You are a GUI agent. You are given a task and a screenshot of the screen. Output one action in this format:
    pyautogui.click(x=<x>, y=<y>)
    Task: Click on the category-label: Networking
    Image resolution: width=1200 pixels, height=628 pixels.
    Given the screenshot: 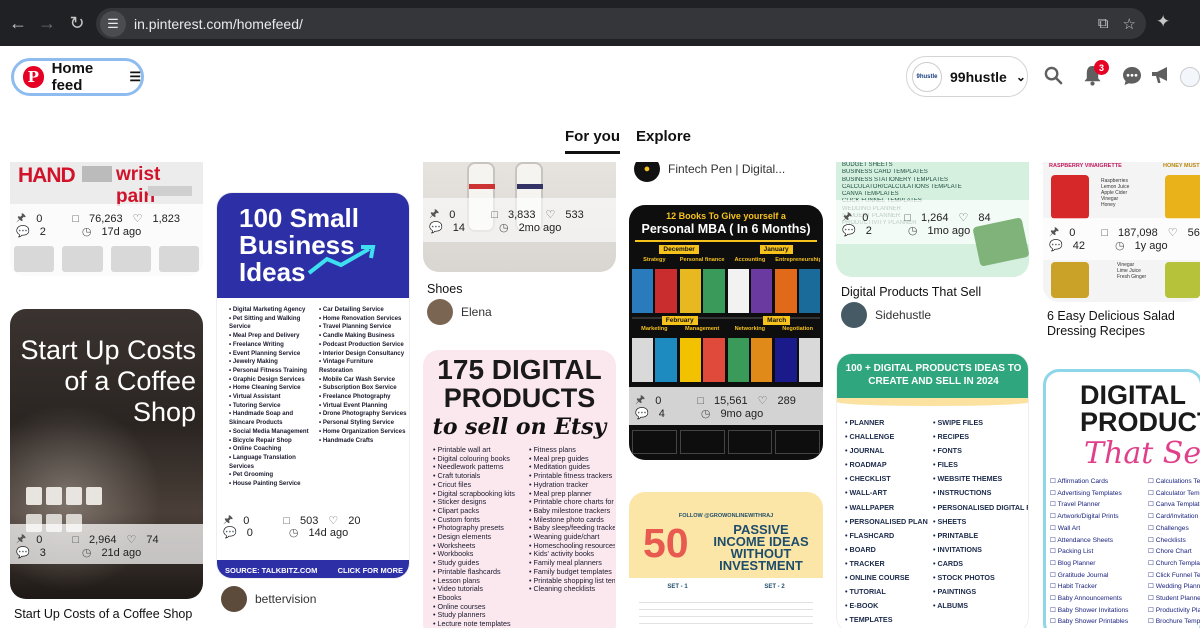 What is the action you would take?
    pyautogui.click(x=750, y=329)
    